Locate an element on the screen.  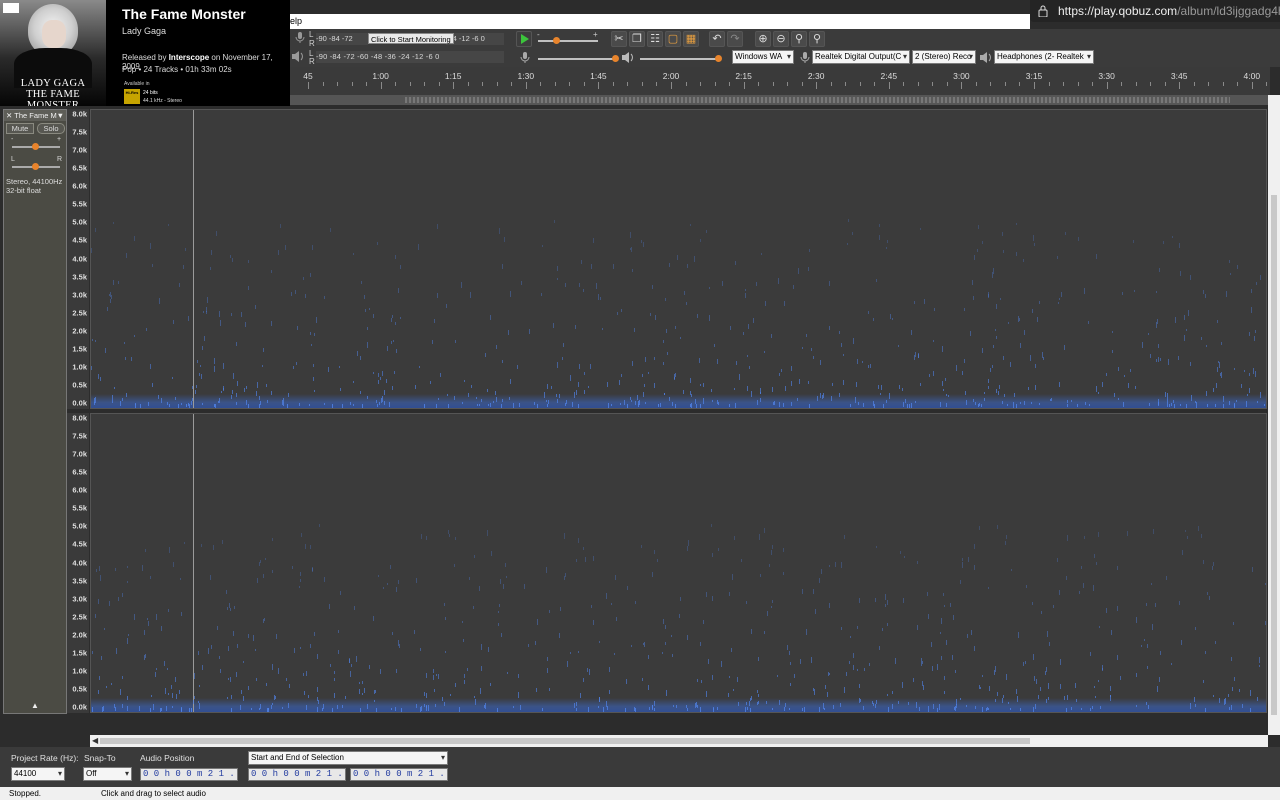
timeline-tick-mark is located at coordinates (454, 85).